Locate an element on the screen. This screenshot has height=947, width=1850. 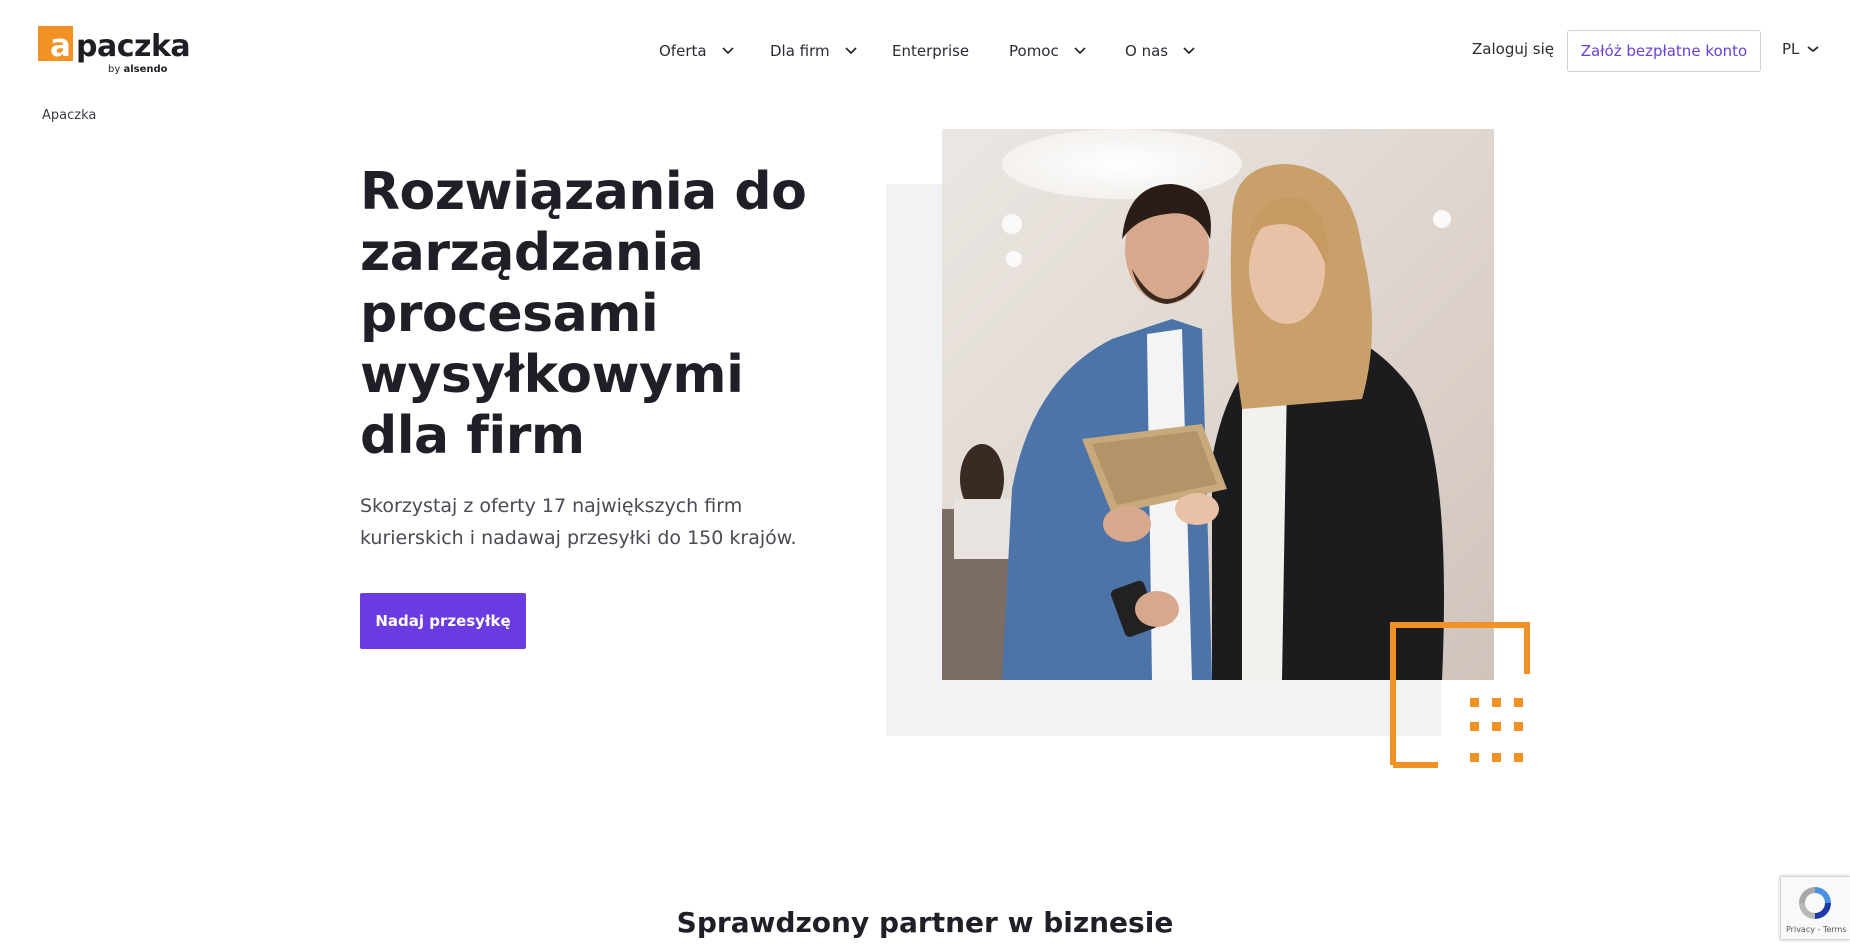
nav-o-nas-label: O nas is located at coordinates (1147, 51).